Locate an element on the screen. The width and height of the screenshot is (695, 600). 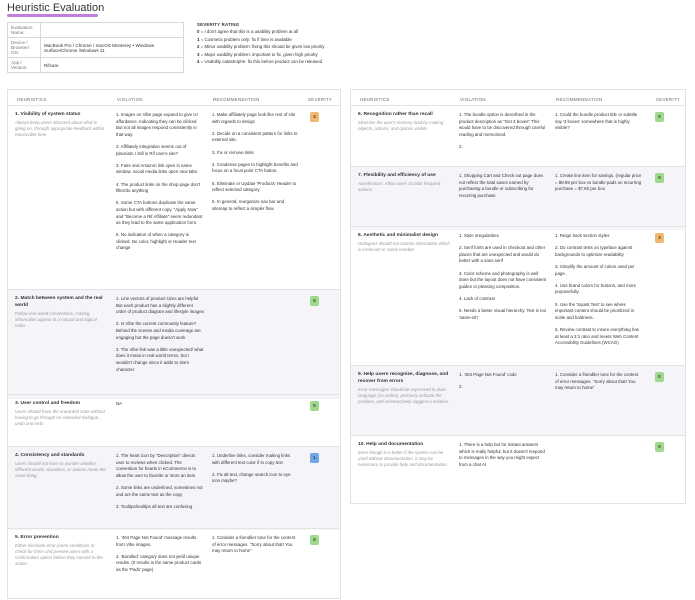
app-version-field: Rifcare is located at coordinates (112, 65).